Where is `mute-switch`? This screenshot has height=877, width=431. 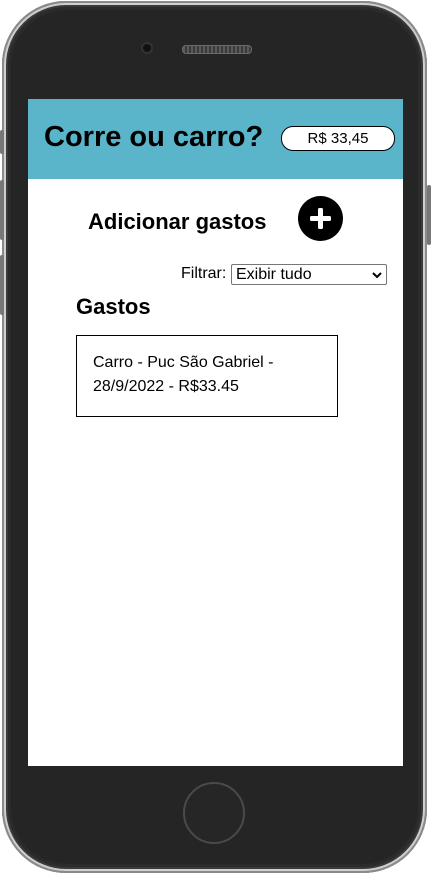
mute-switch is located at coordinates (2, 142).